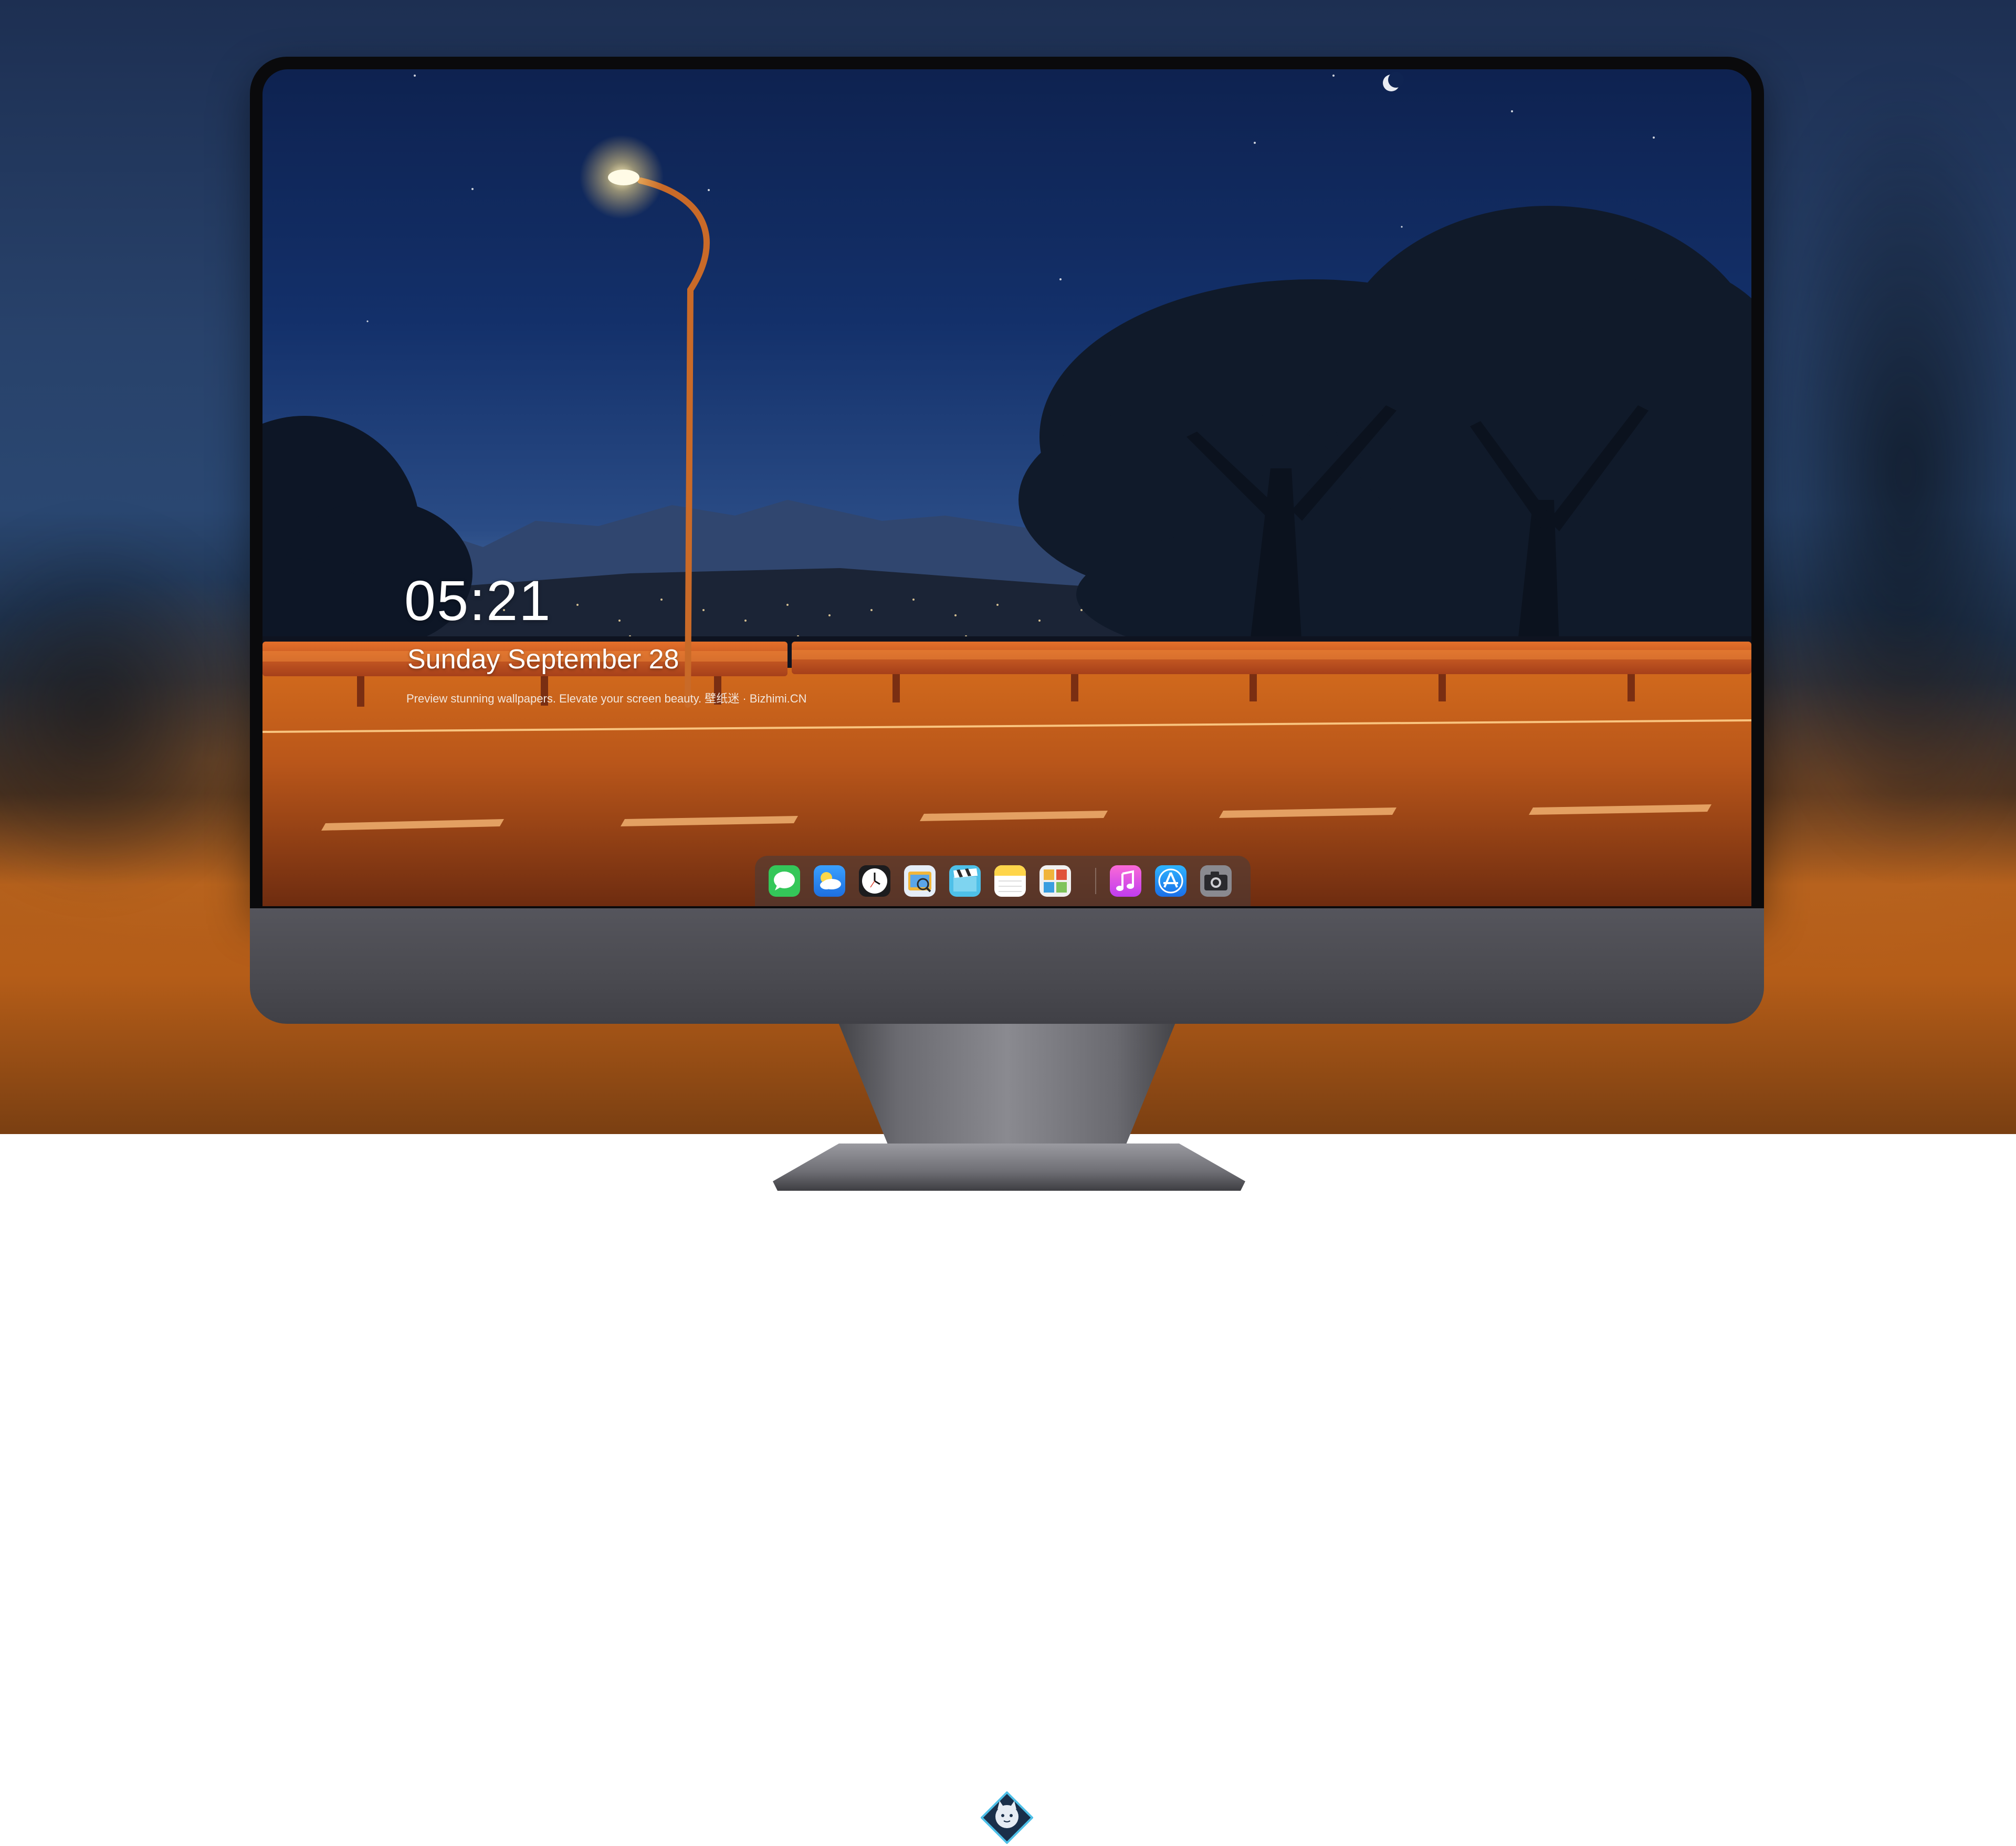  I want to click on clips-icon, so click(965, 881).